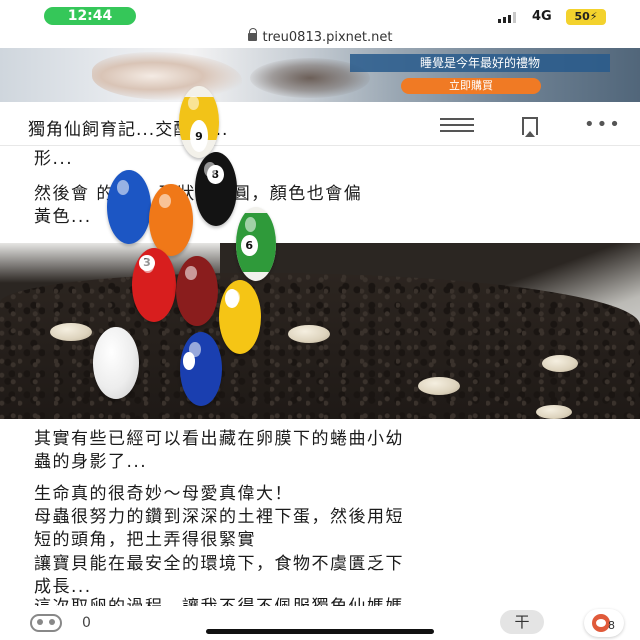 The width and height of the screenshot is (640, 640). I want to click on billiard-ball-3: 3, so click(154, 285).